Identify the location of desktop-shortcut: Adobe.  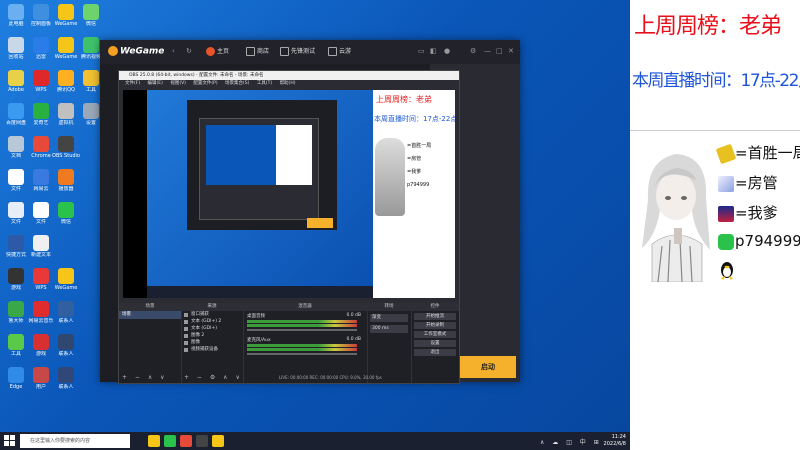
(16, 82).